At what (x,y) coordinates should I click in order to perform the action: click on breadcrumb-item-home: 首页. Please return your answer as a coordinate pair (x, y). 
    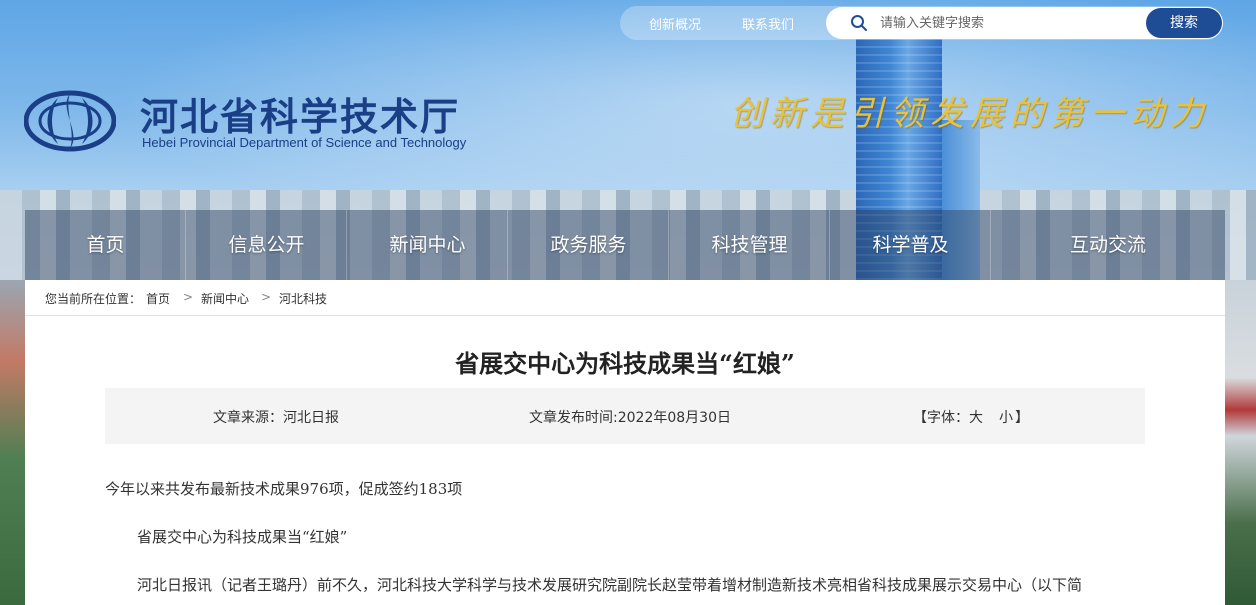
    Looking at the image, I should click on (158, 298).